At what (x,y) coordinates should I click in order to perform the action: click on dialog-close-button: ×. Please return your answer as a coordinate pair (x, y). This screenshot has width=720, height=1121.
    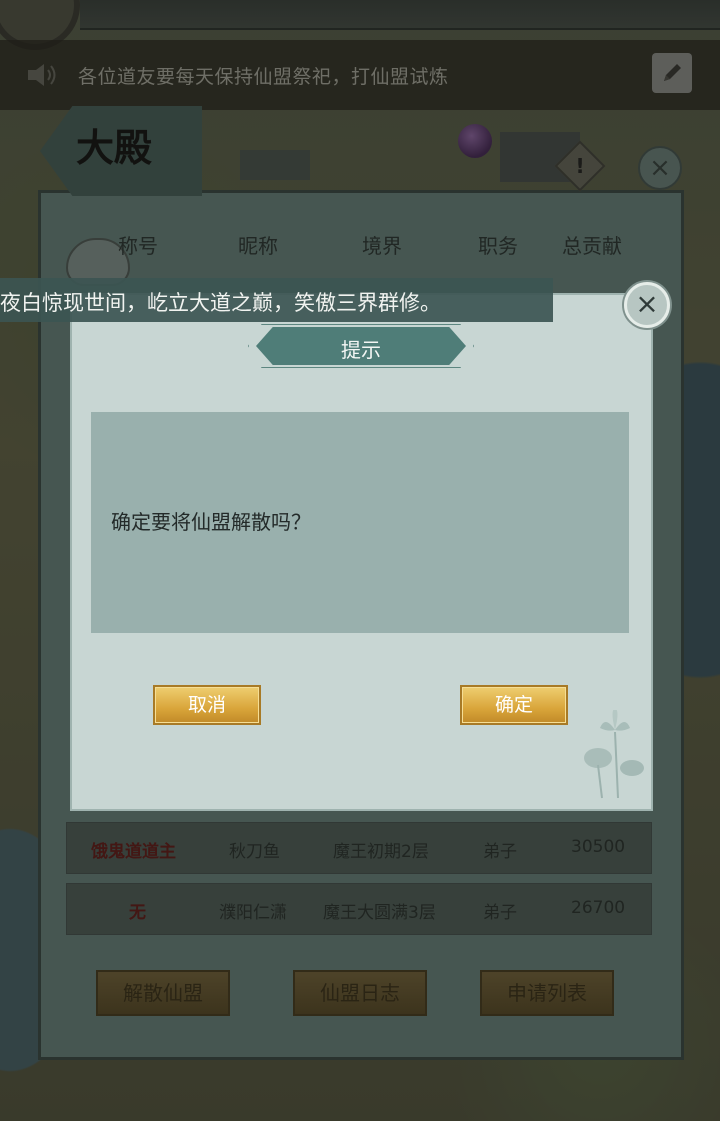
    Looking at the image, I should click on (647, 305).